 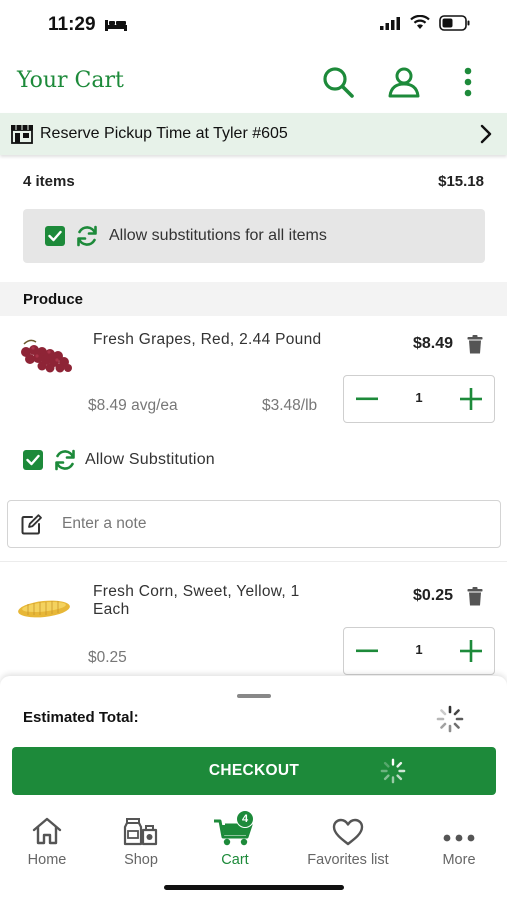 I want to click on nav-item-shop: Shop, so click(x=141, y=840).